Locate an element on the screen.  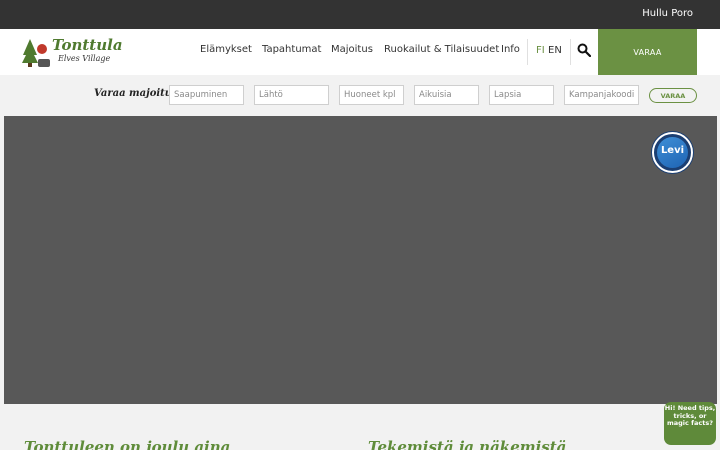
lang-fi: FI is located at coordinates (540, 50).